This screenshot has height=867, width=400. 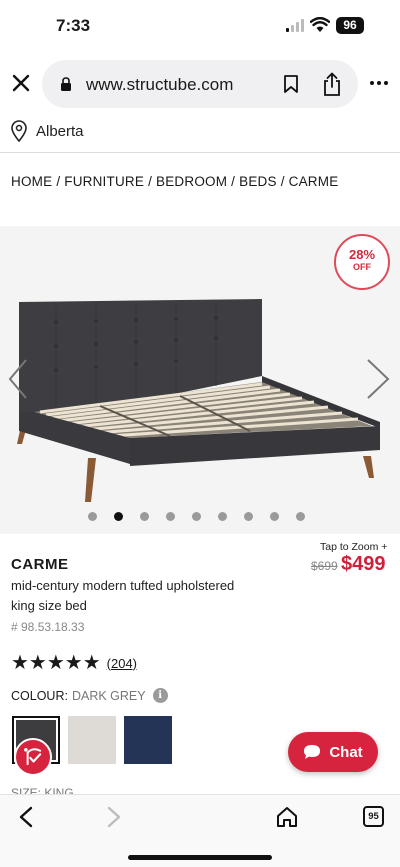 I want to click on close-icon, so click(x=21, y=83).